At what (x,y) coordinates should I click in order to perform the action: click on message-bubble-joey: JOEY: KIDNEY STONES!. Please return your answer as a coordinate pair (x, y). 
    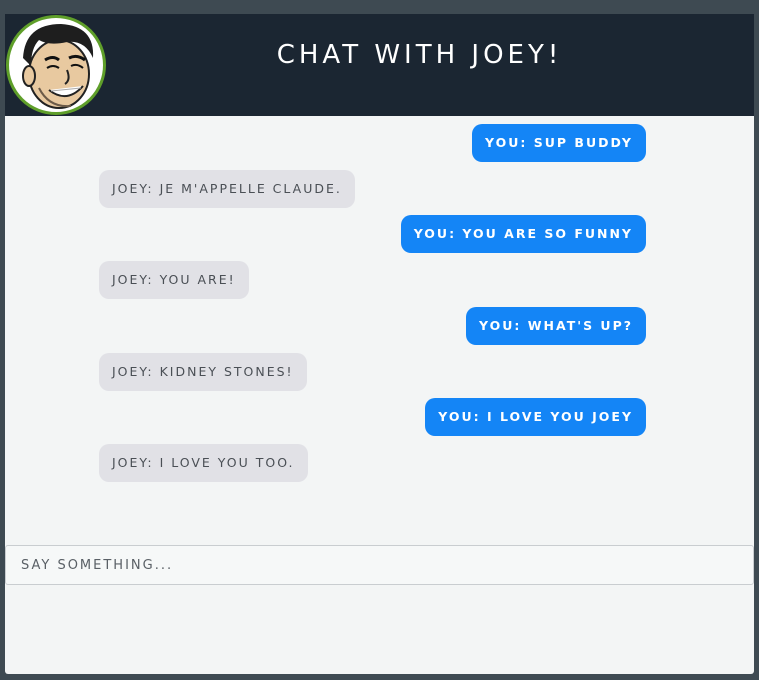
    Looking at the image, I should click on (203, 372).